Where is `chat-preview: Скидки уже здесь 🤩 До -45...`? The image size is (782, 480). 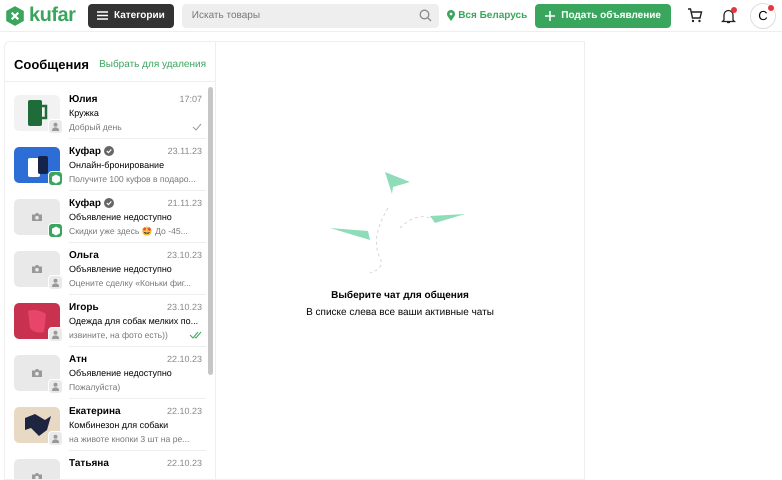 chat-preview: Скидки уже здесь 🤩 До -45... is located at coordinates (128, 231).